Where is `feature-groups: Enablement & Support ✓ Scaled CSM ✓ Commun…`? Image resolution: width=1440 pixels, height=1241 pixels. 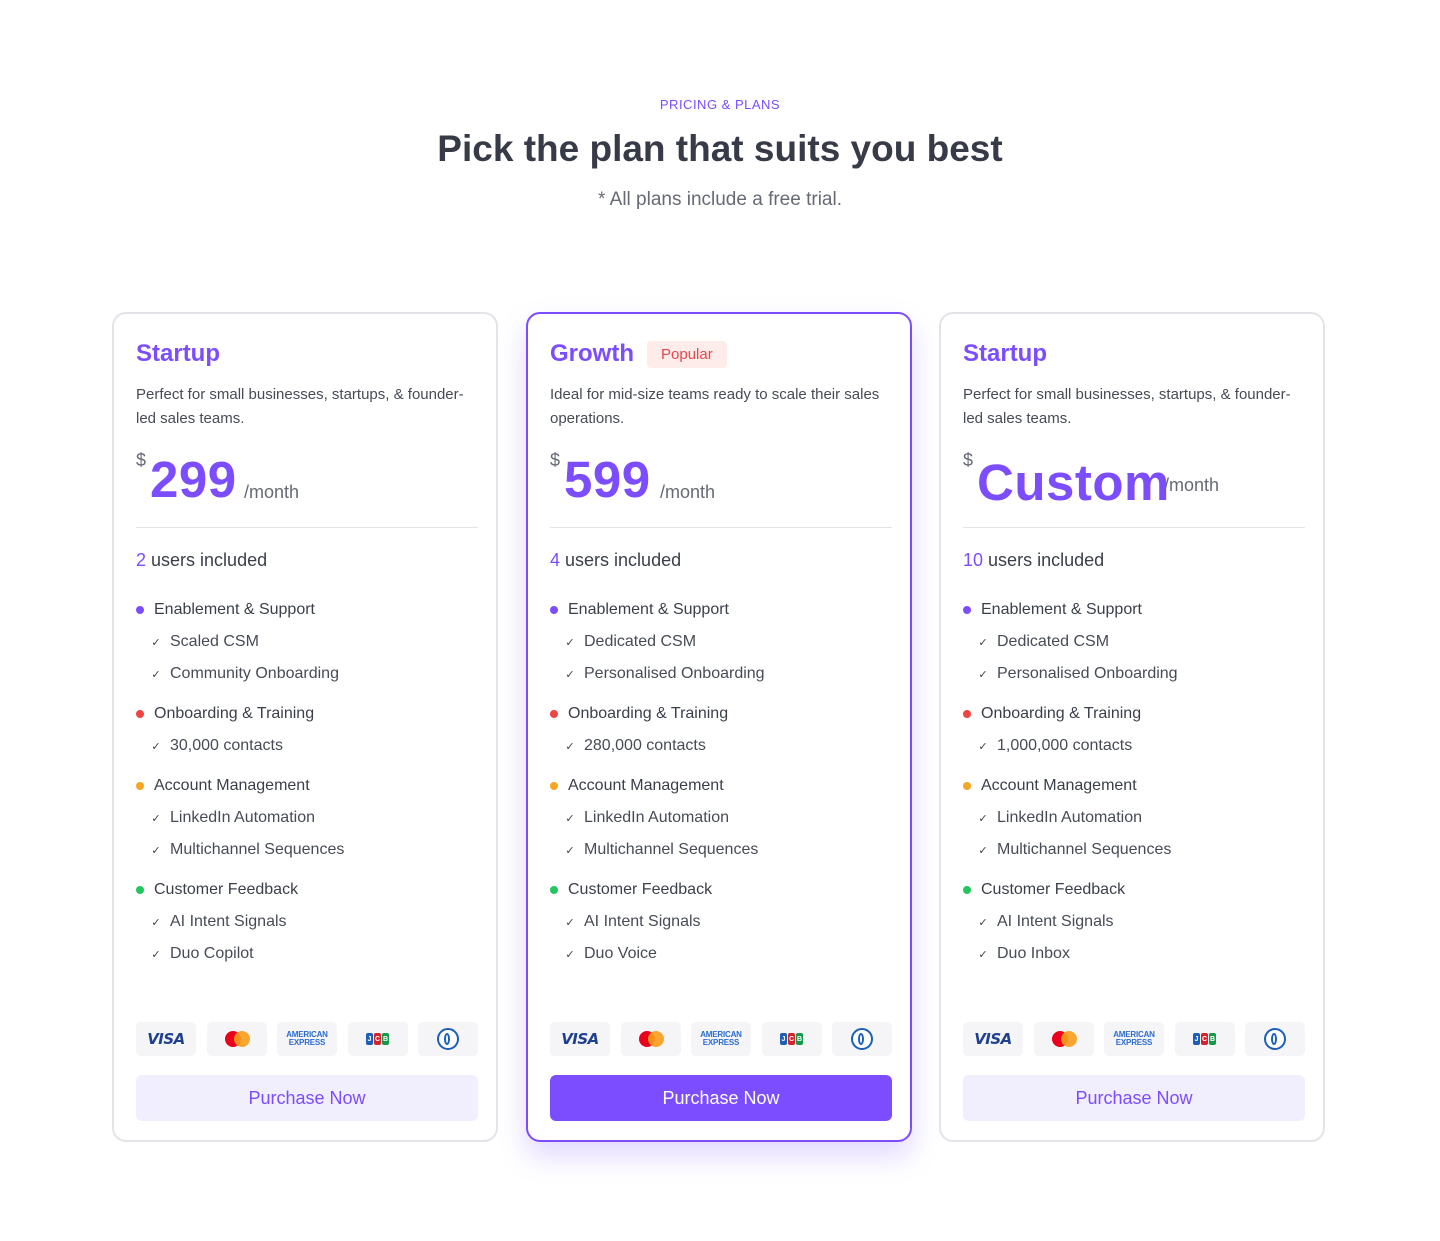
feature-groups: Enablement & Support ✓ Scaled CSM ✓ Commun… is located at coordinates (307, 792).